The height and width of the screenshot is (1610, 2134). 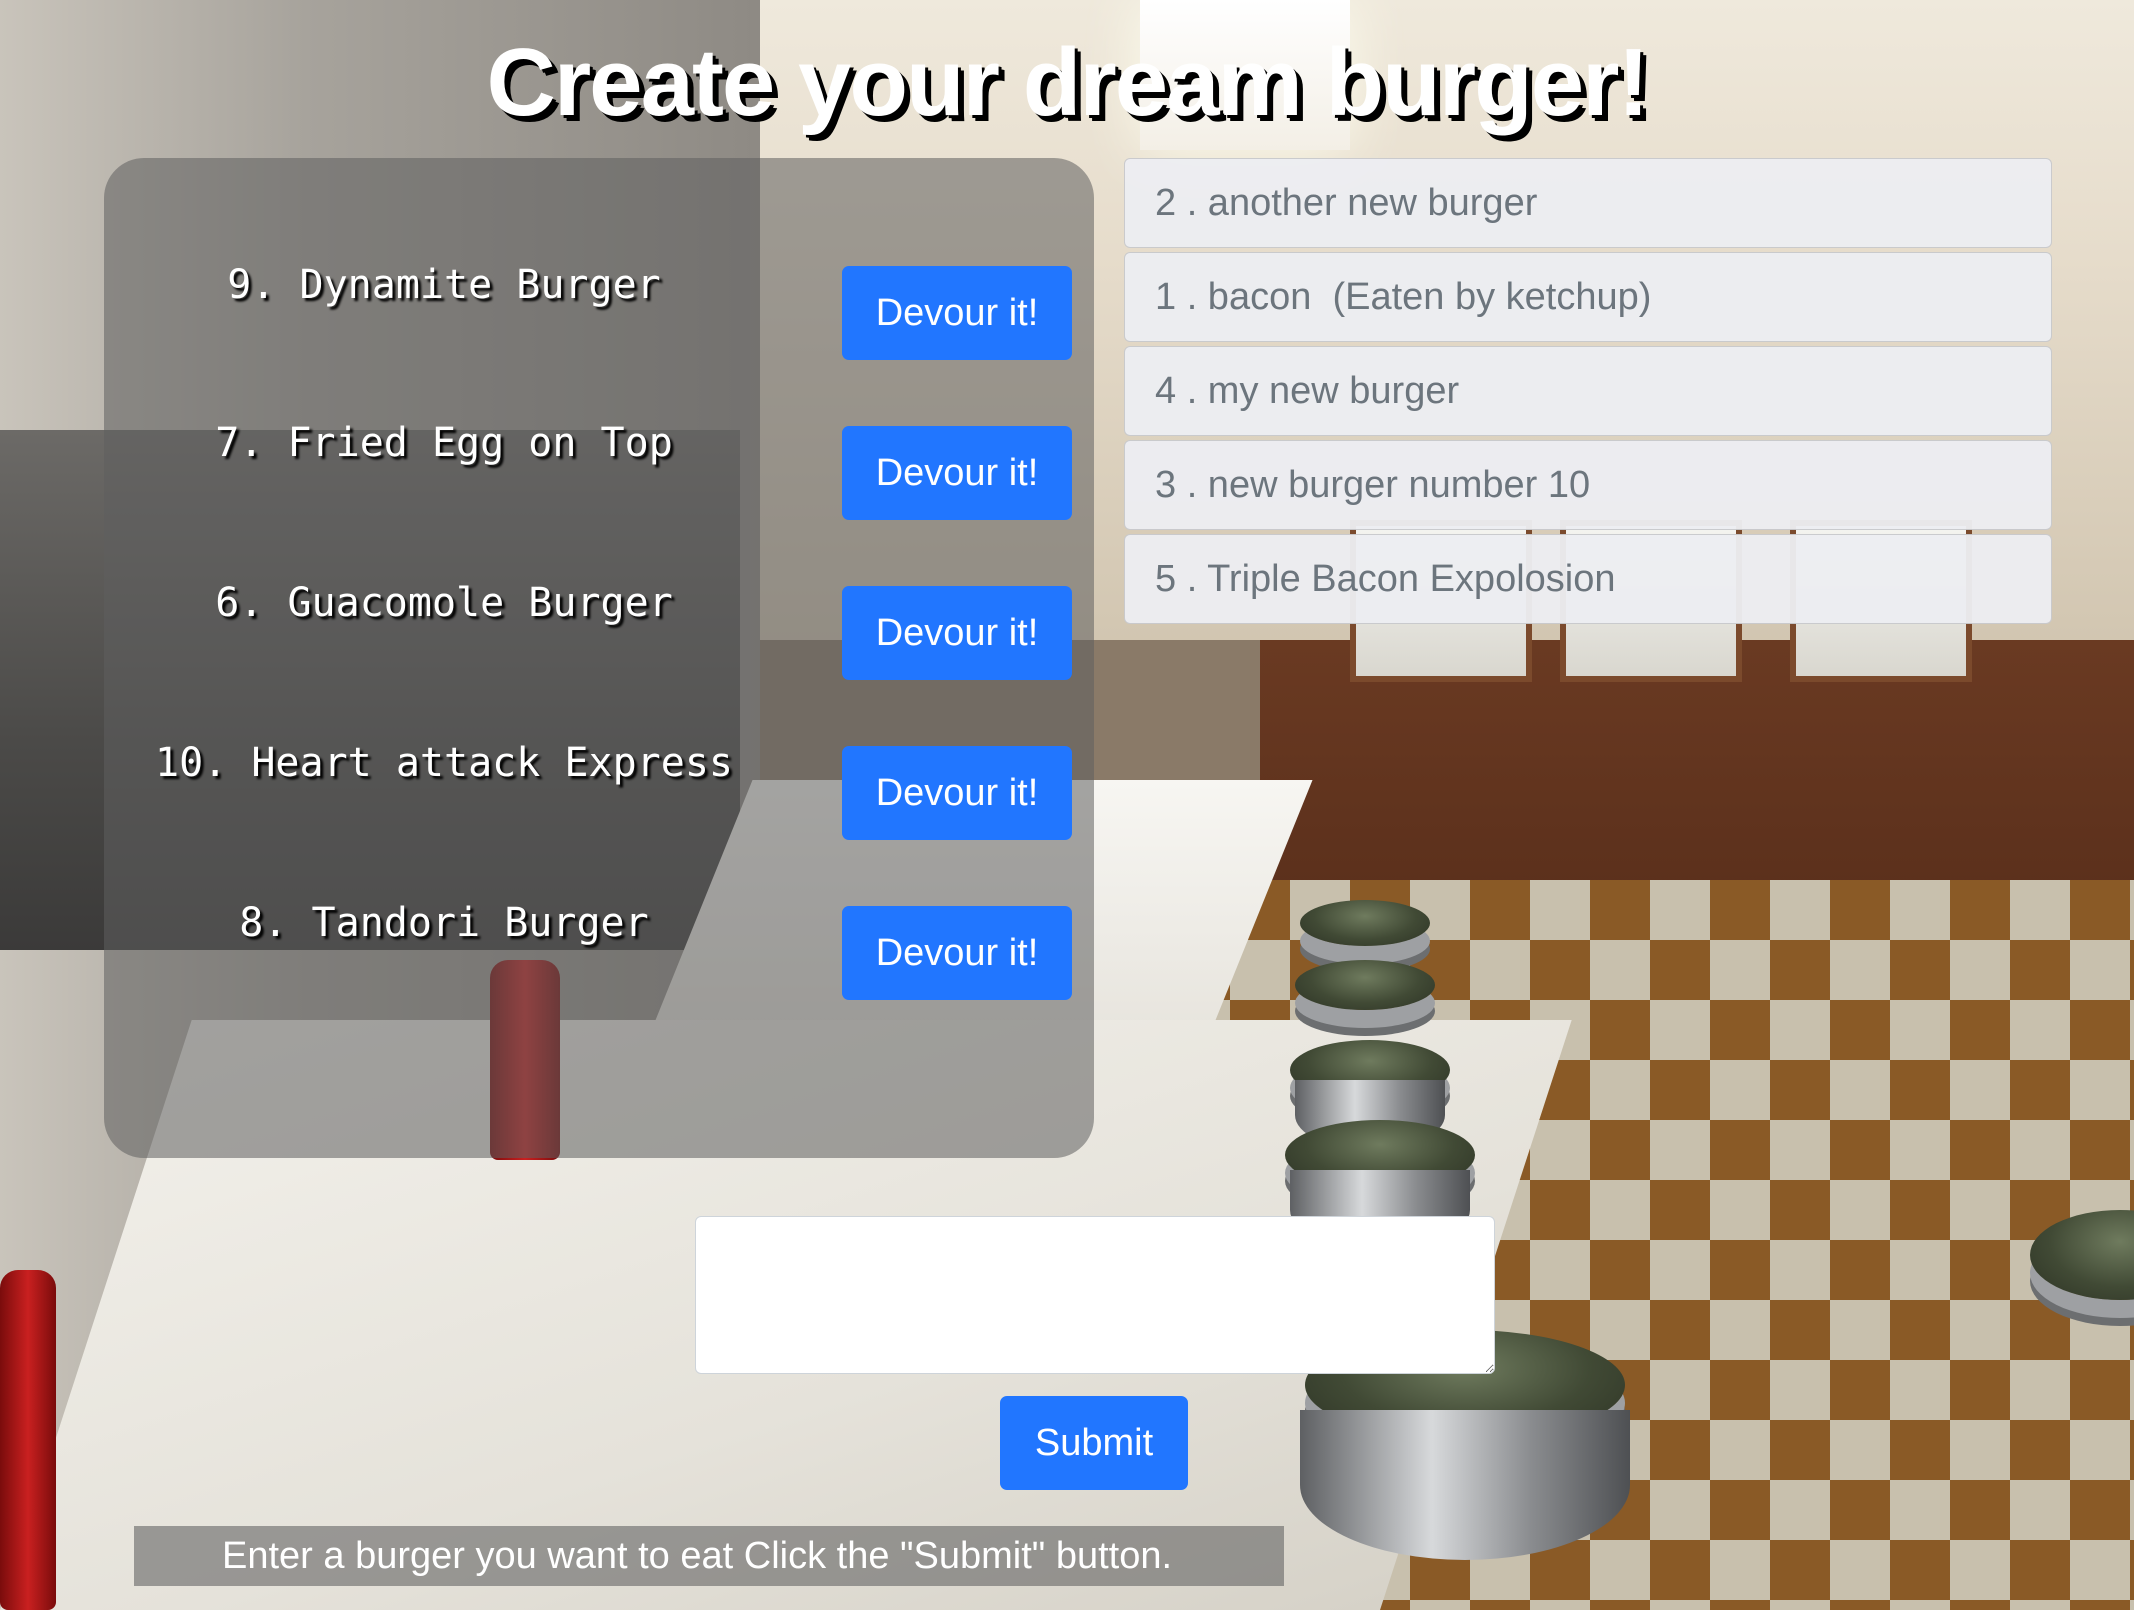 What do you see at coordinates (1588, 579) in the screenshot?
I see `list-item: 5 . Triple Bacon Expolosion` at bounding box center [1588, 579].